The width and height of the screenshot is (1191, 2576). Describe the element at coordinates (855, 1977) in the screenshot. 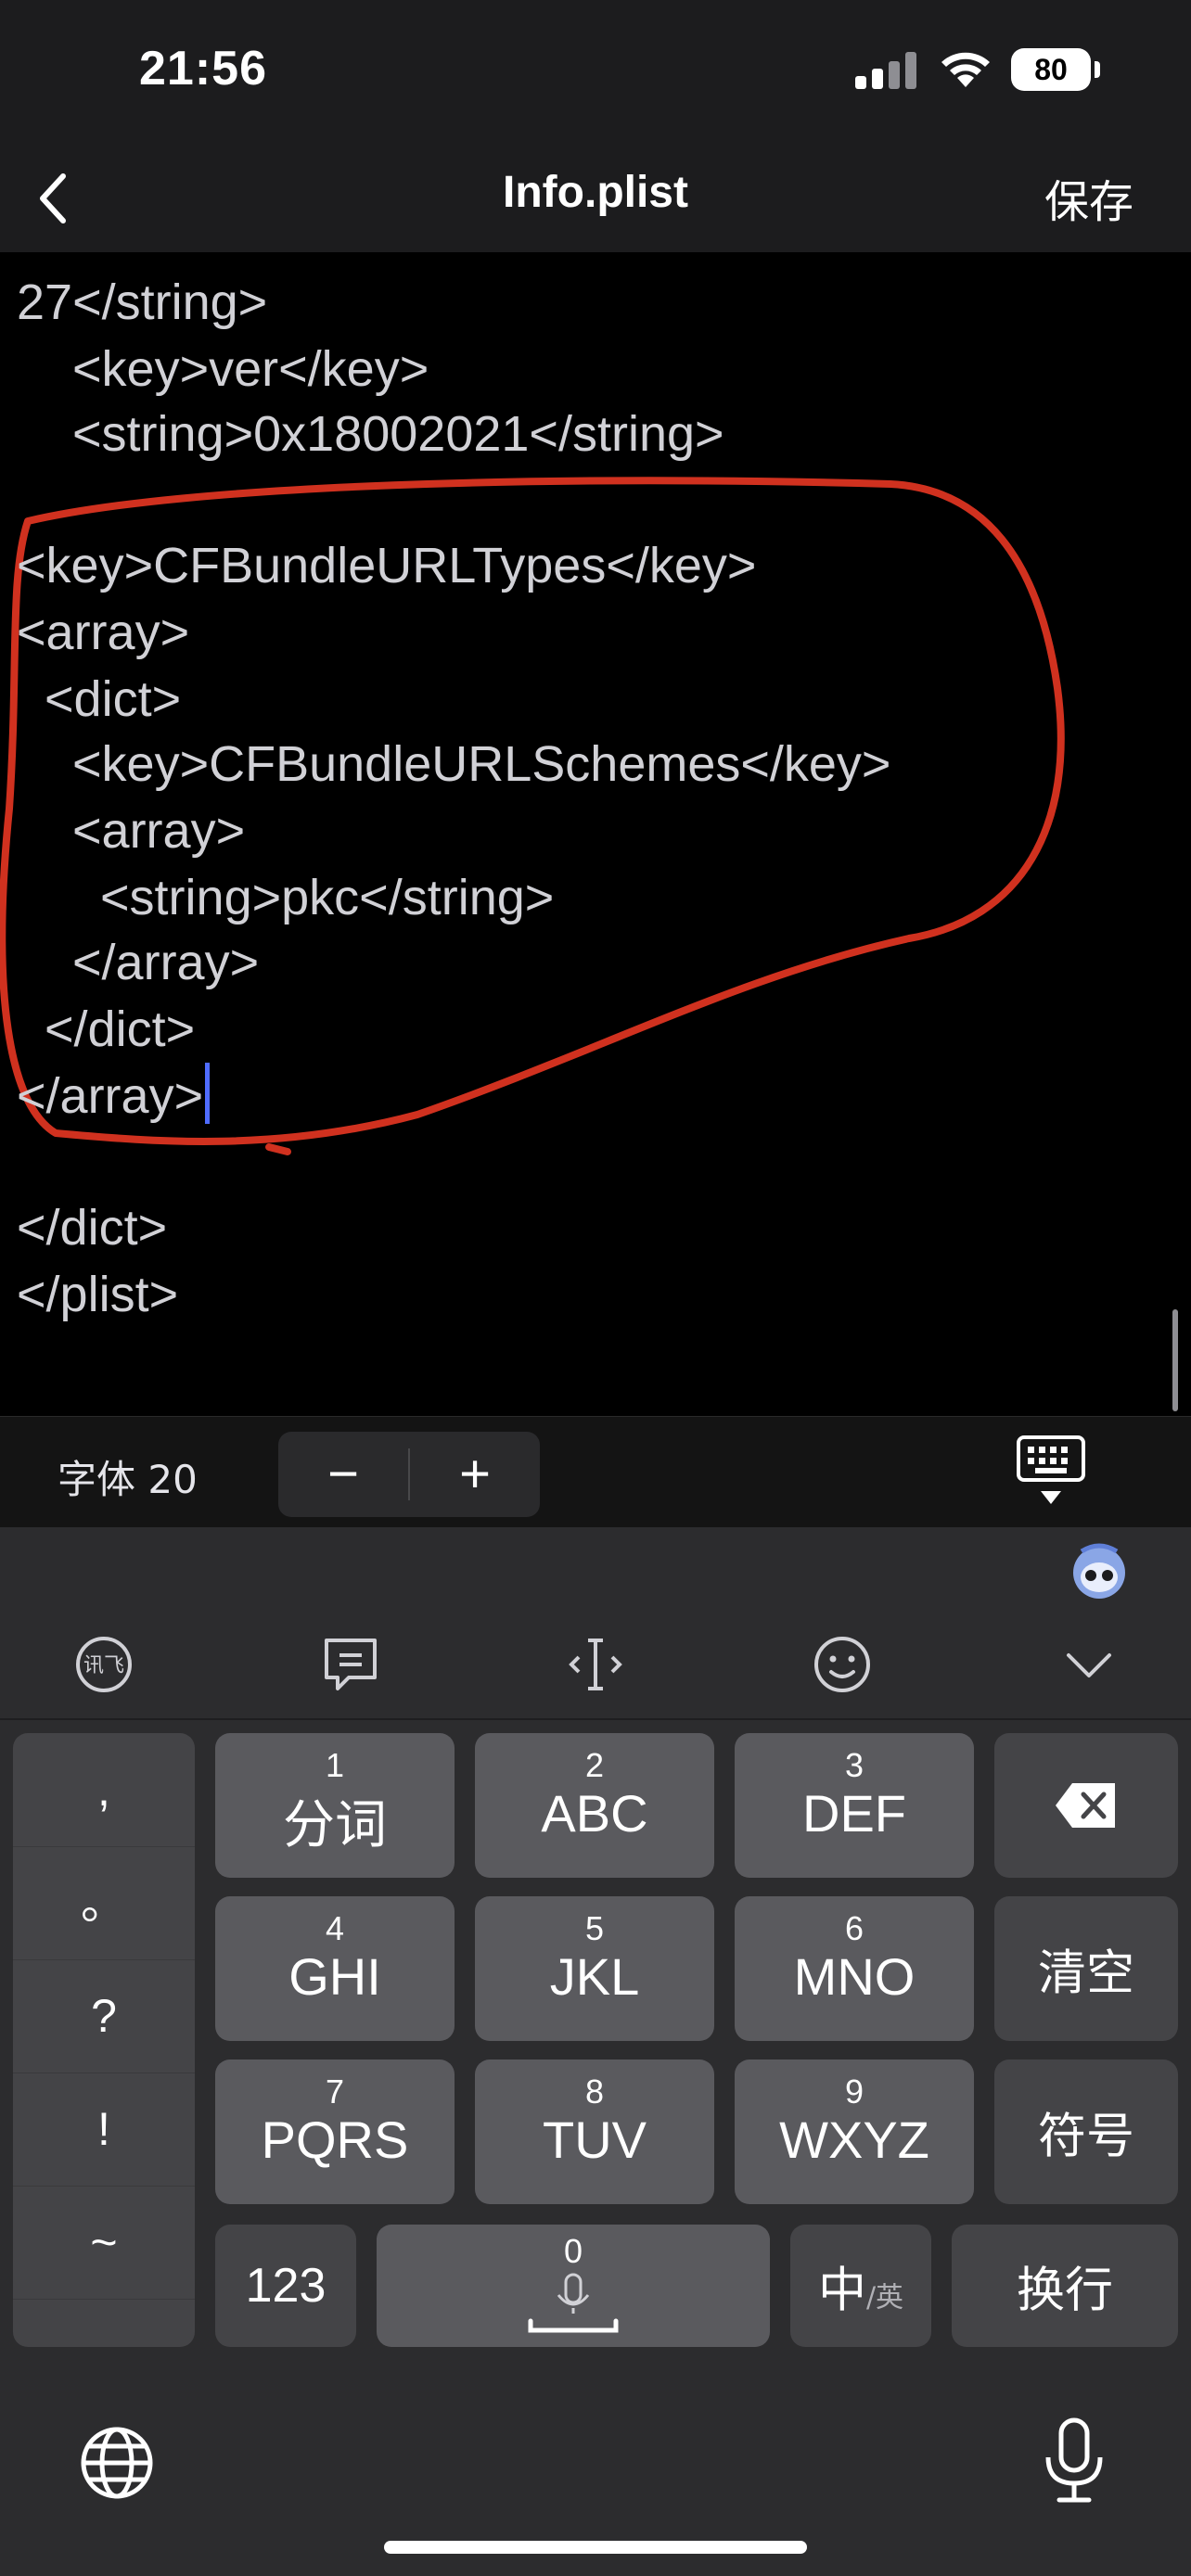

I see `key-letters: MNO` at that location.